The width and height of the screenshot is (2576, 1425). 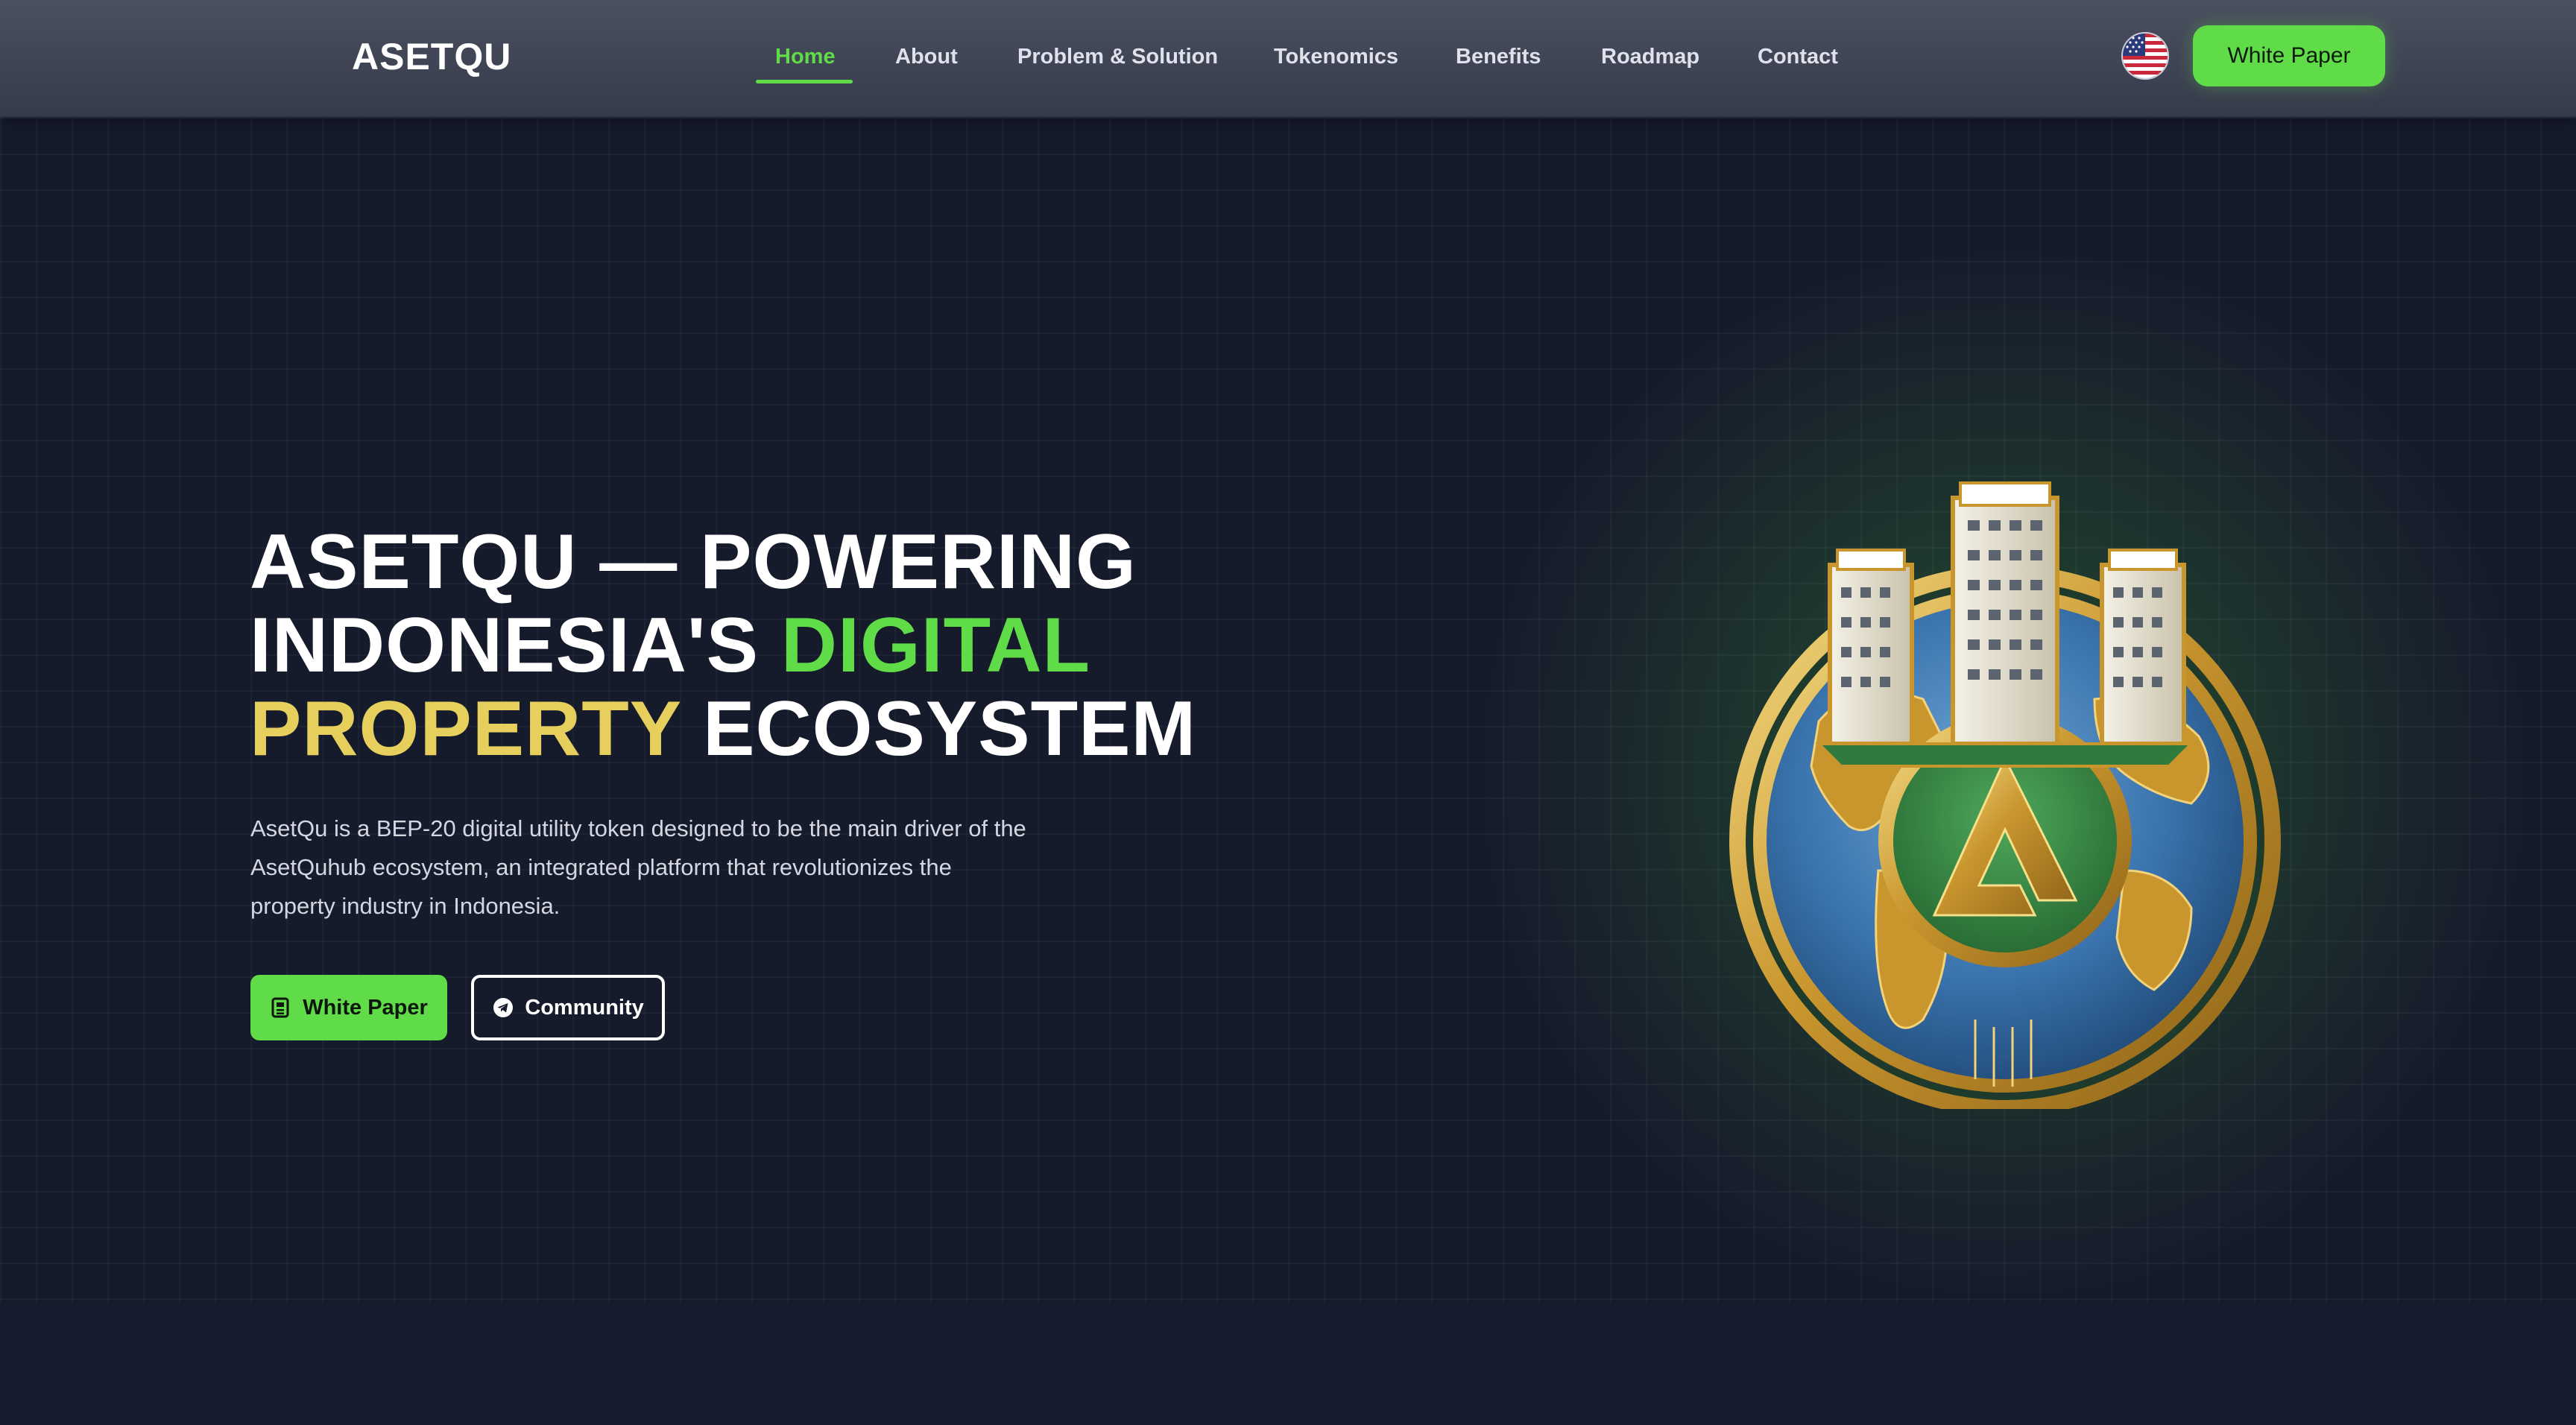 What do you see at coordinates (585, 1008) in the screenshot?
I see `community-label: Community` at bounding box center [585, 1008].